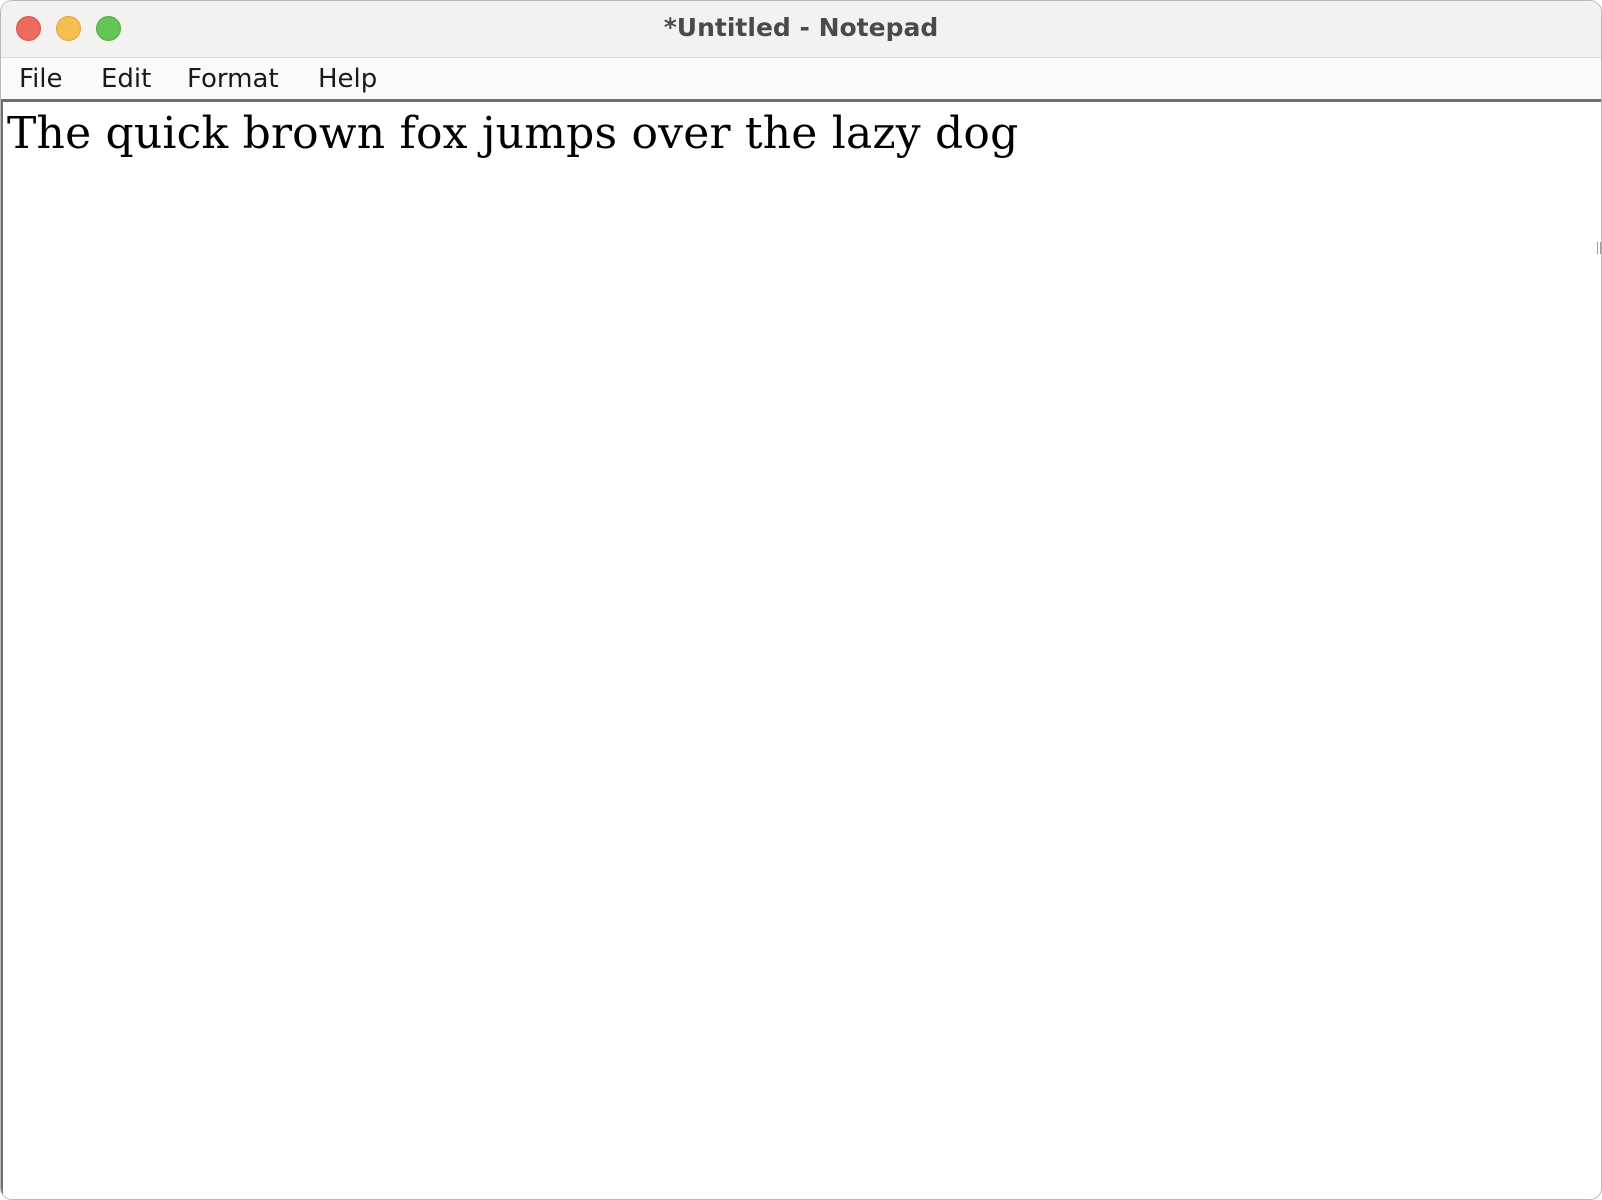 The image size is (1602, 1200). I want to click on menu-file: File, so click(41, 78).